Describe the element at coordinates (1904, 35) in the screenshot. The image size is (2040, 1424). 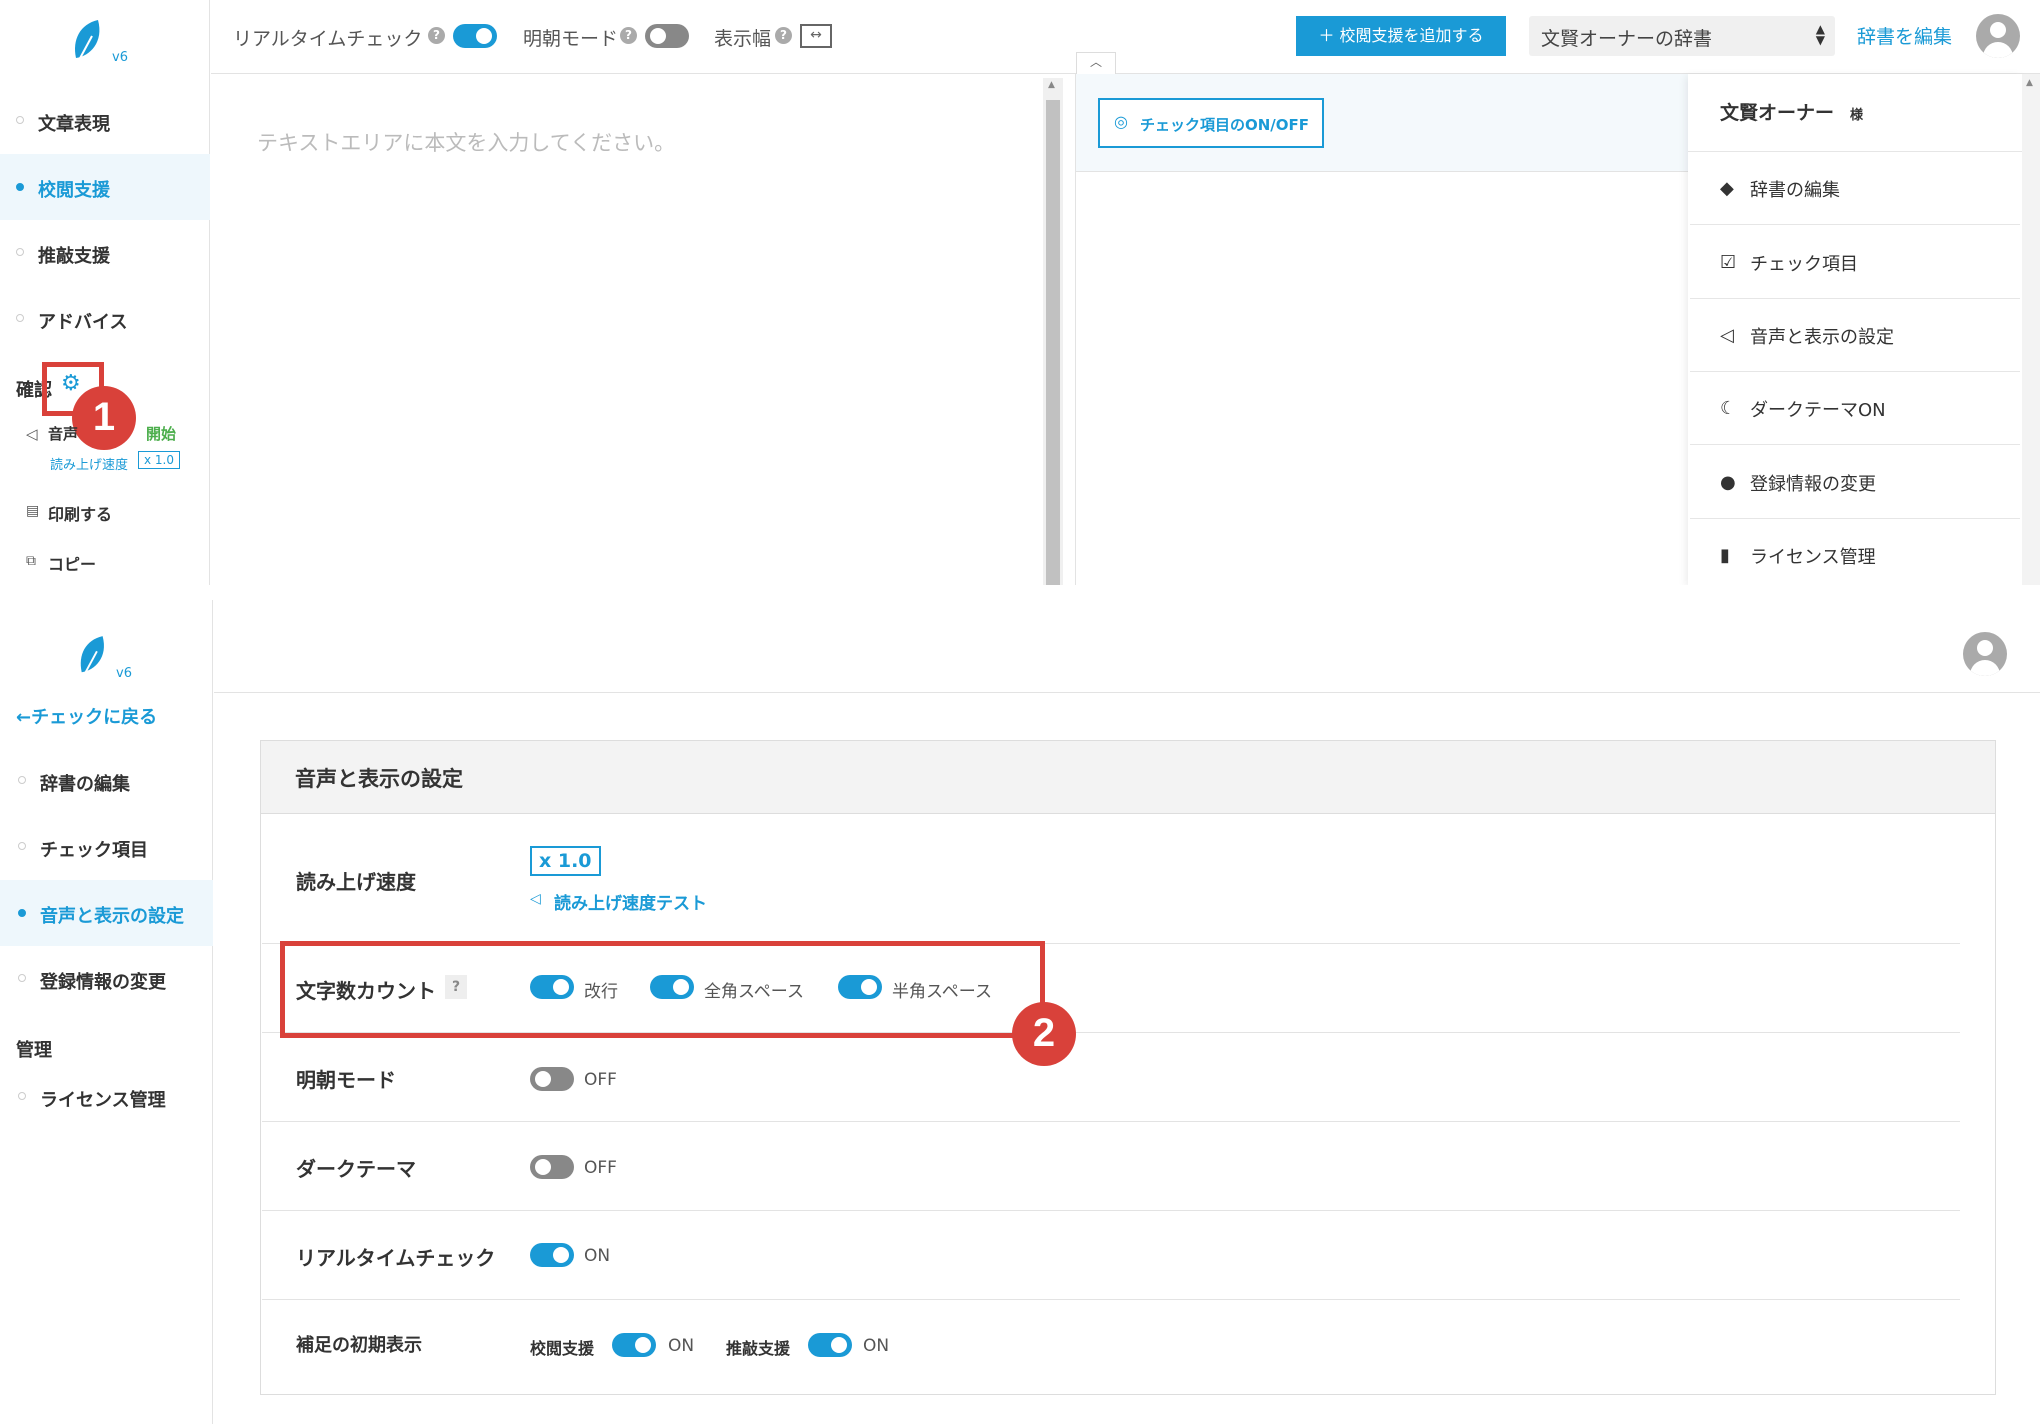
I see `edit-dictionary-link: 辞書を編集` at that location.